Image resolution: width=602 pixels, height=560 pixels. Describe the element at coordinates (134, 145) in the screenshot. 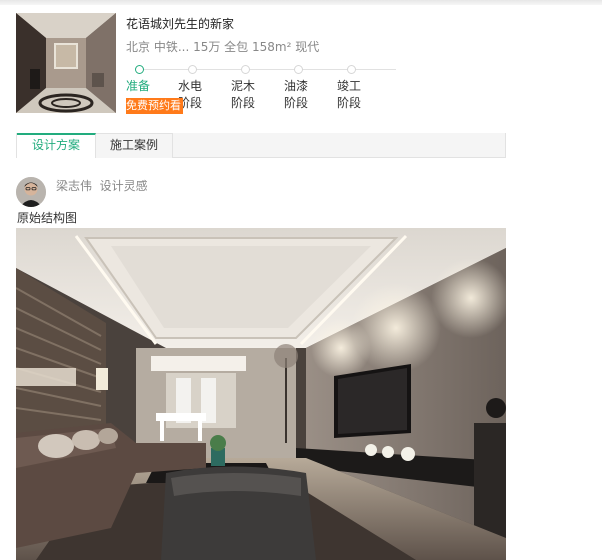

I see `tab-construction-cases: 施工案例` at that location.